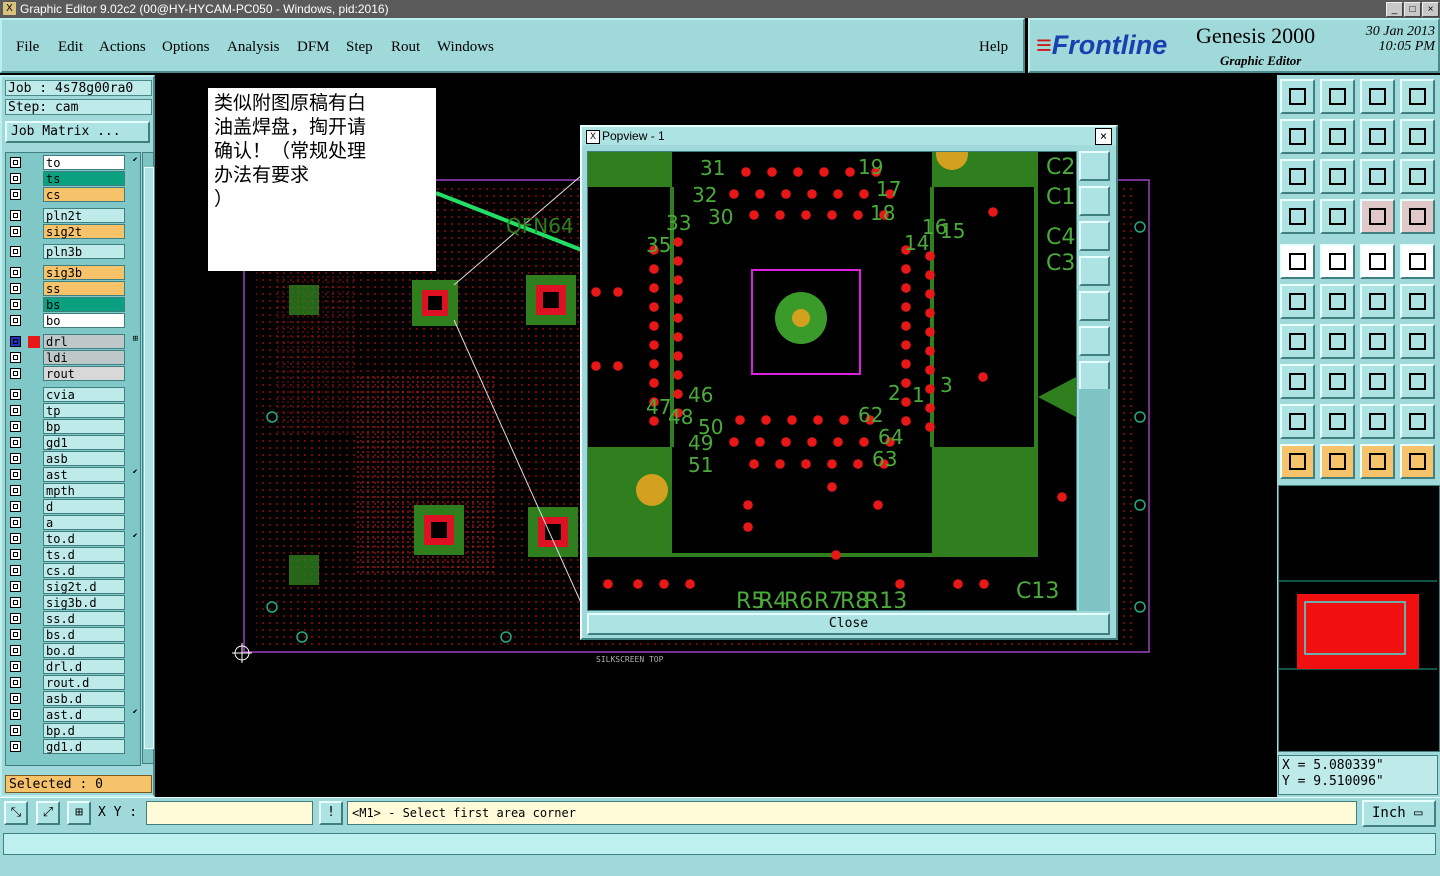 The image size is (1440, 876). What do you see at coordinates (73, 555) in the screenshot?
I see `layer-row: ts.d` at bounding box center [73, 555].